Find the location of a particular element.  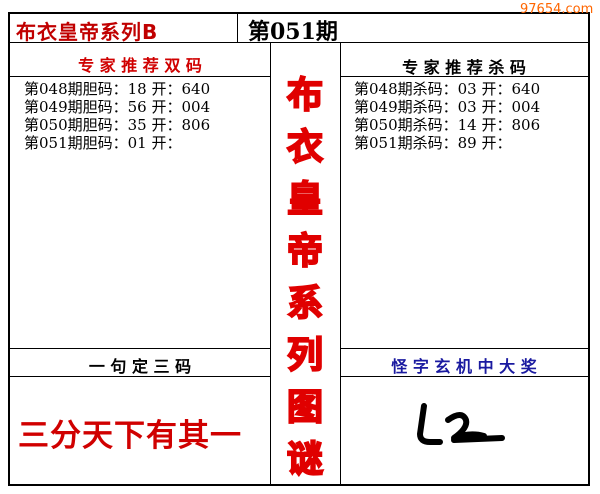

list-item: 第050期杀码：14 开：806 is located at coordinates (447, 125).